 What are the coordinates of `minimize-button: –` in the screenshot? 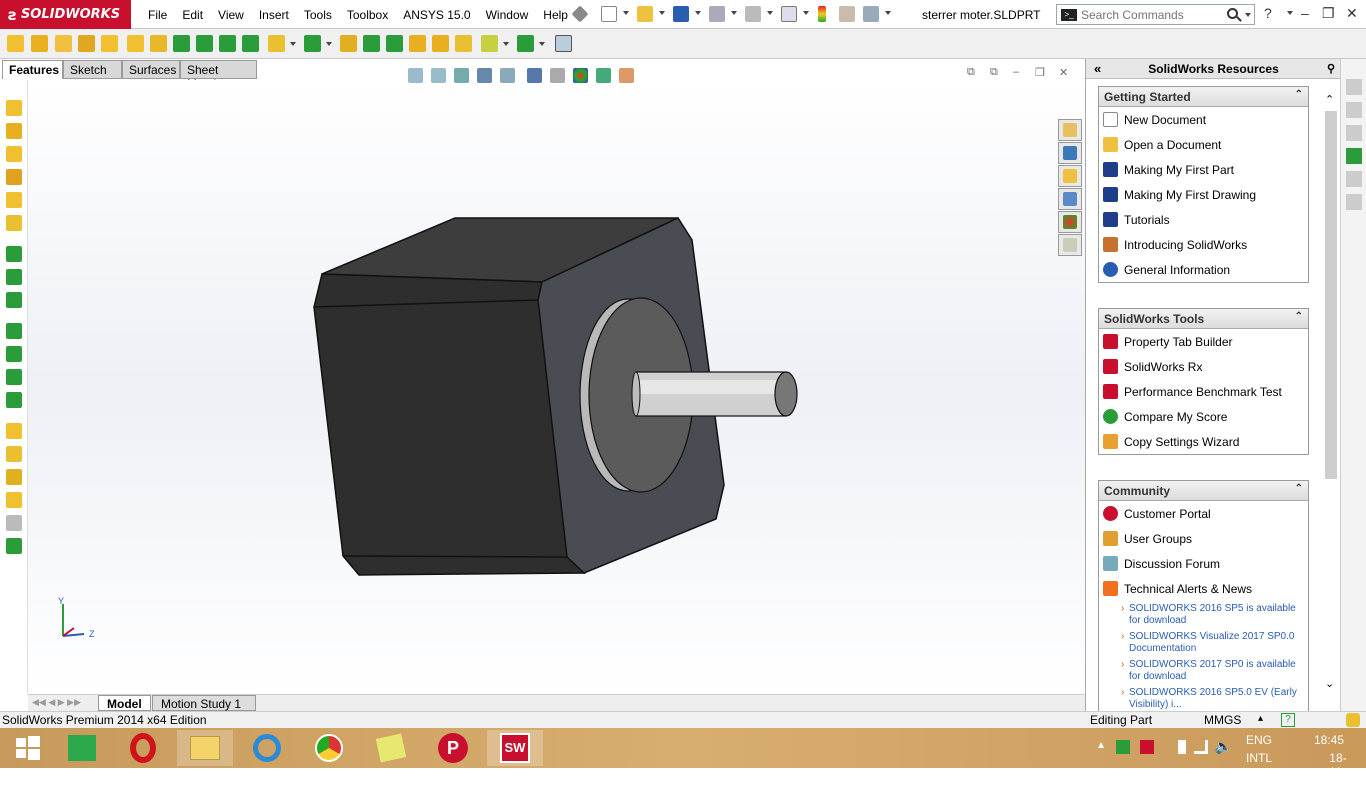 It's located at (1305, 13).